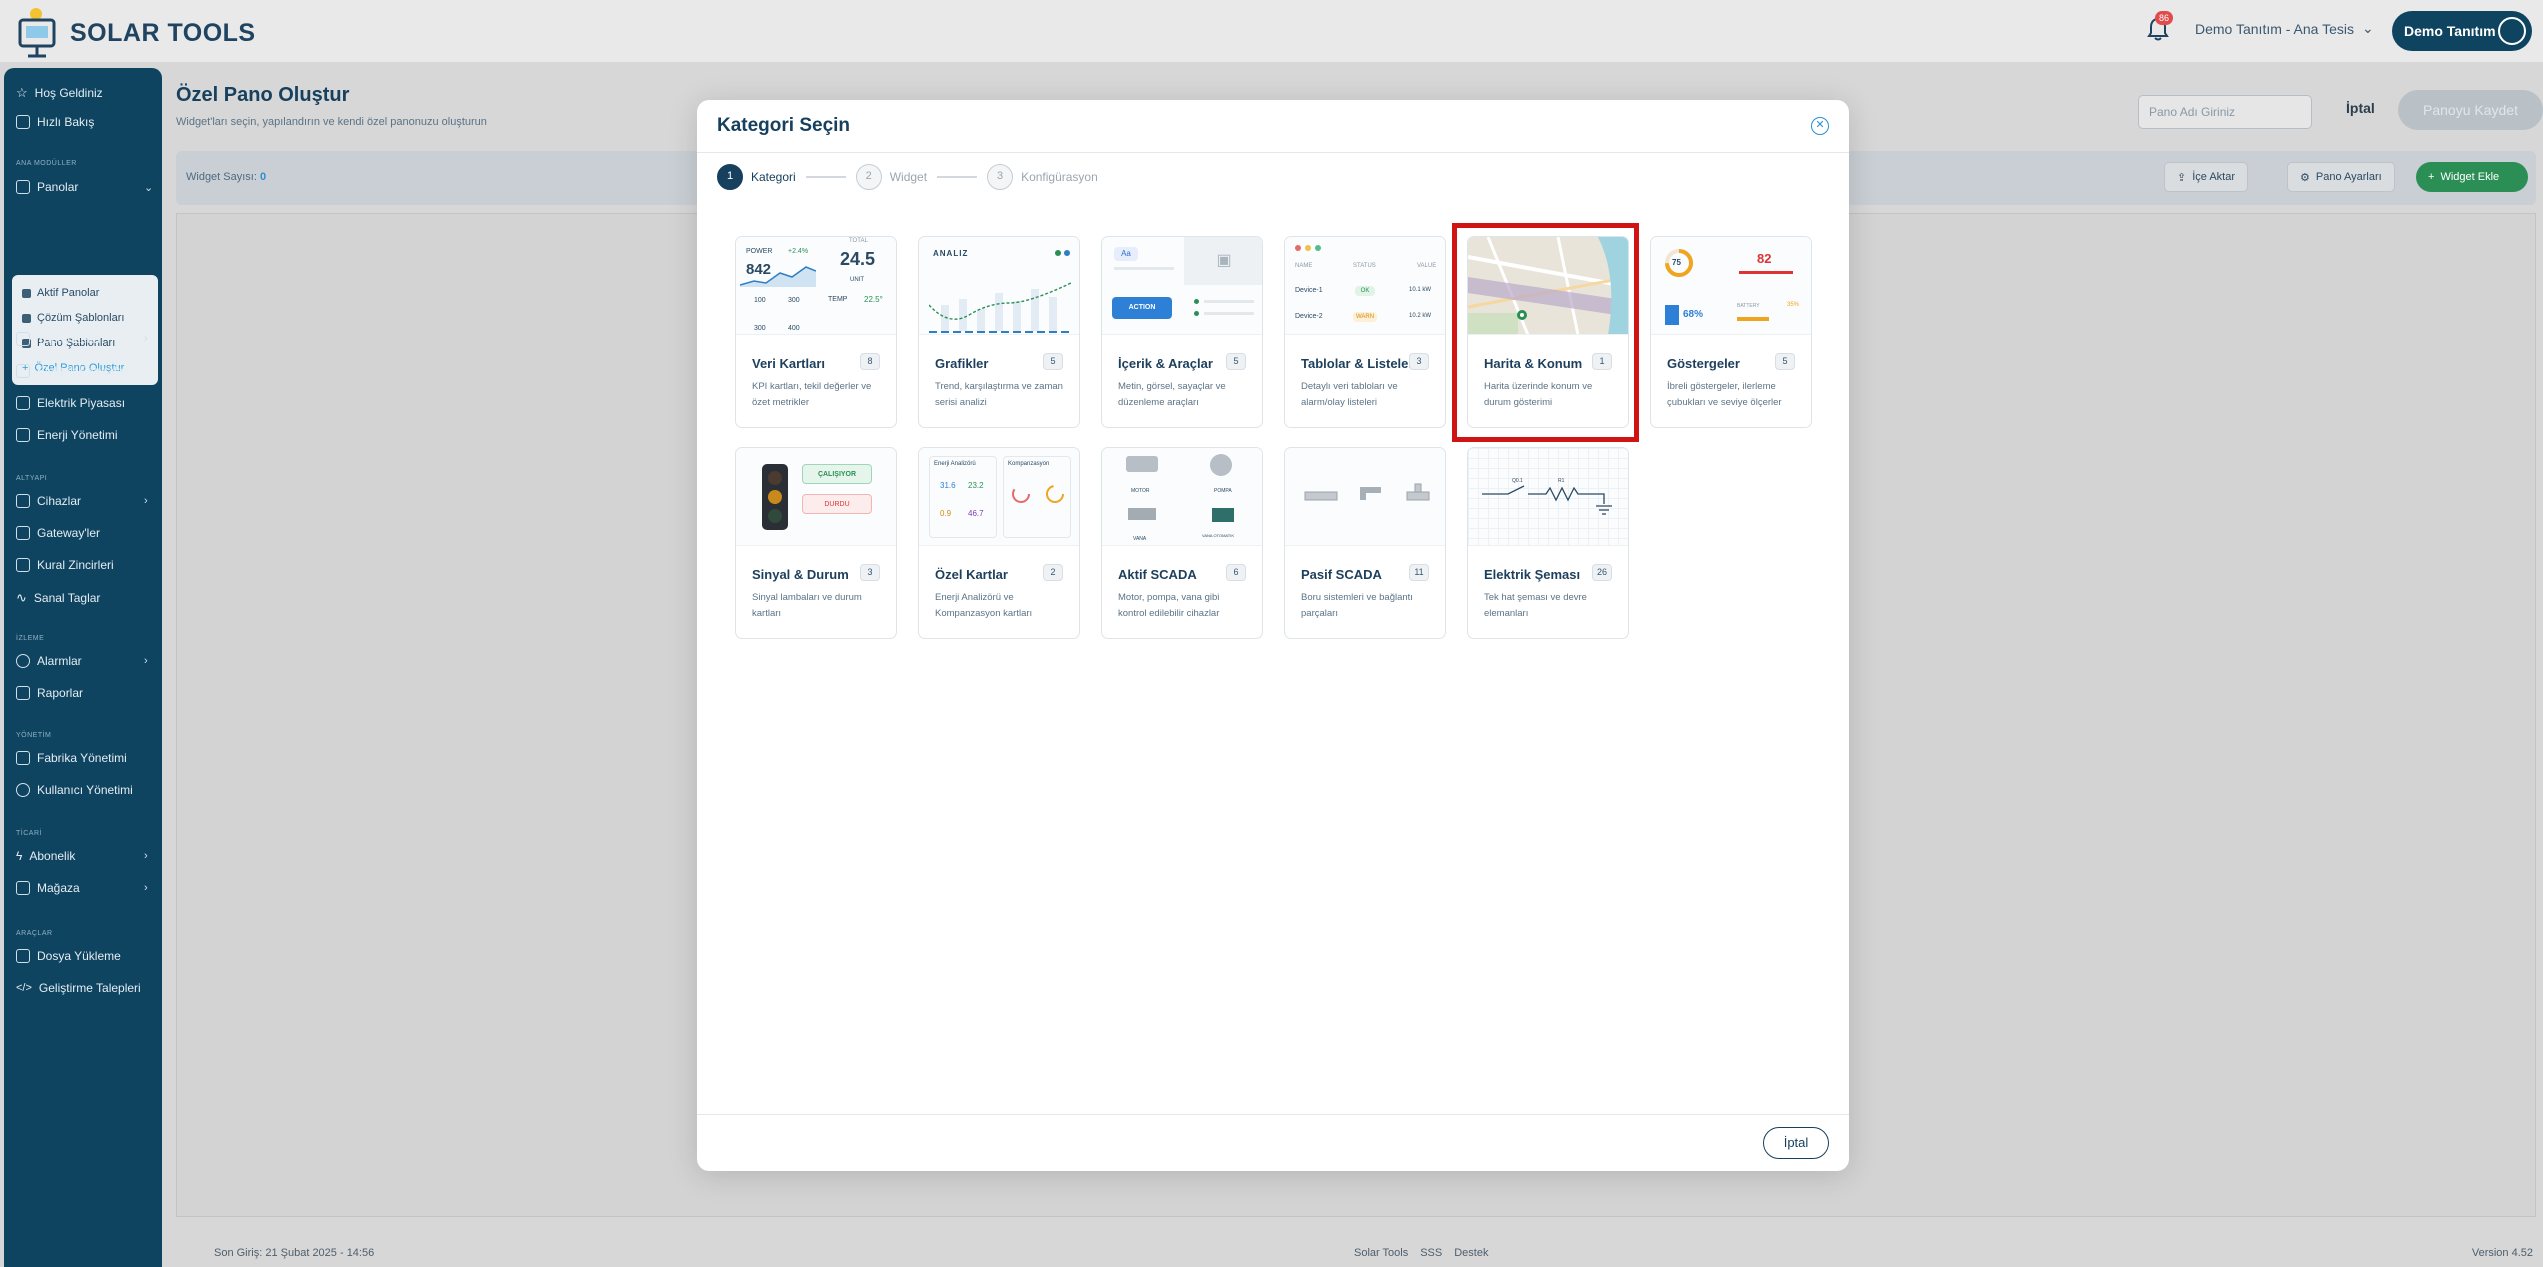 This screenshot has width=2543, height=1267. What do you see at coordinates (74, 790) in the screenshot?
I see `sidebar-item-kullanici-yonetimi: Kullanıcı Yönetimi` at bounding box center [74, 790].